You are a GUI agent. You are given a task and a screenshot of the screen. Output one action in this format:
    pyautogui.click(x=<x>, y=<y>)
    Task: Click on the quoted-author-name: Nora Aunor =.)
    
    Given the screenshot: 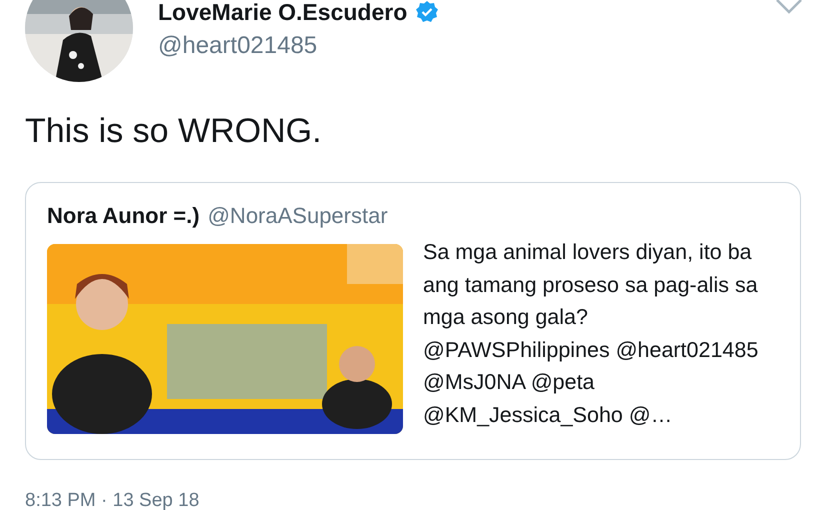 What is the action you would take?
    pyautogui.click(x=123, y=216)
    